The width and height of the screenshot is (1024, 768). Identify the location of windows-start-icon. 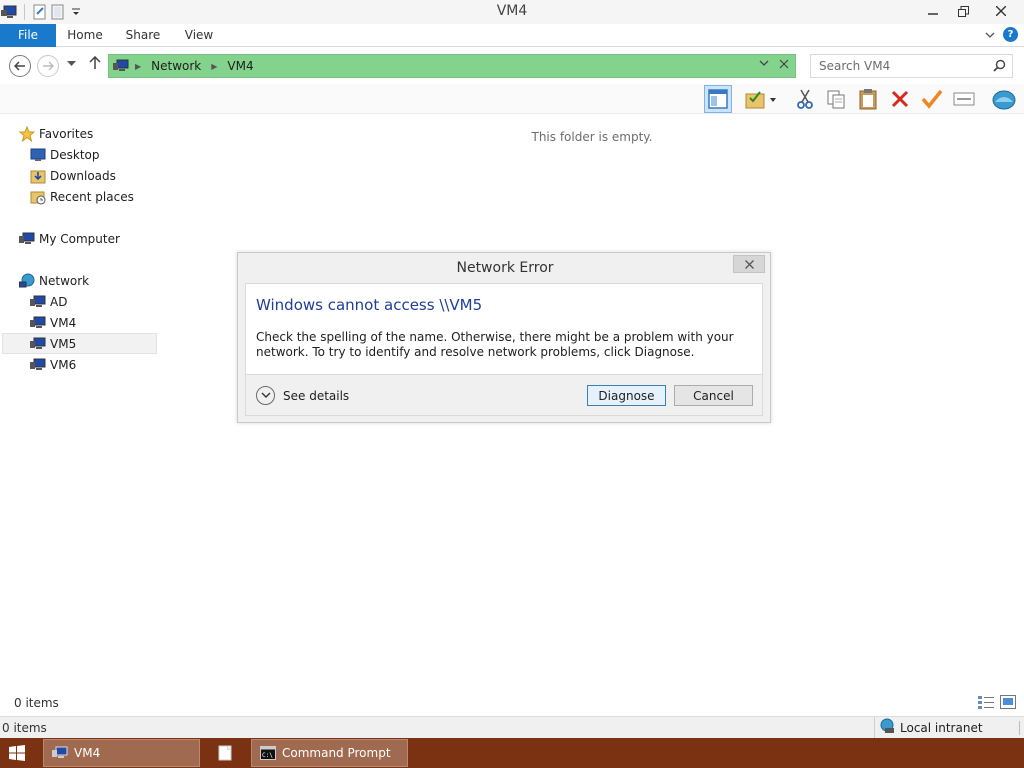
(17, 754).